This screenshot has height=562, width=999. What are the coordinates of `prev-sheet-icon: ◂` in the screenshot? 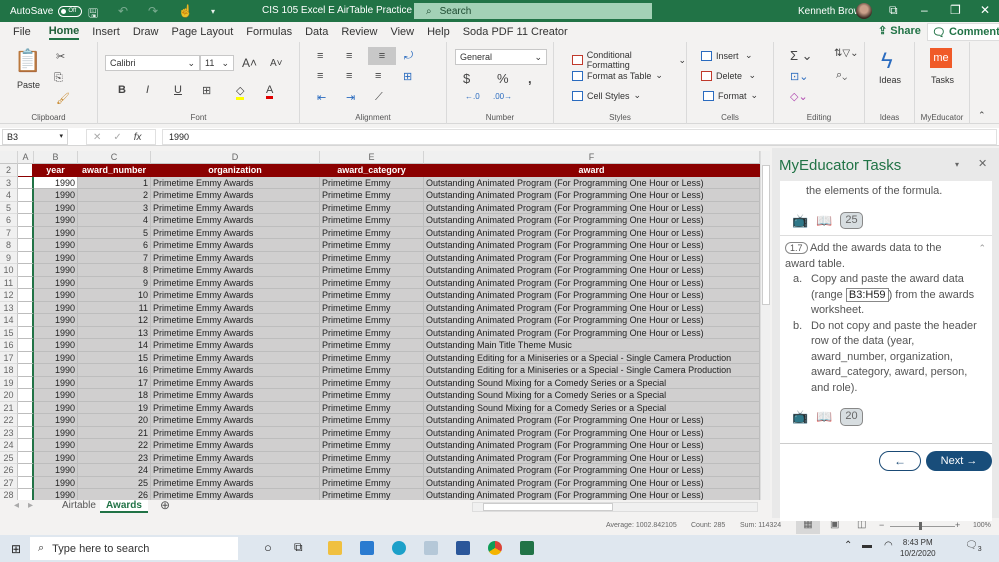 It's located at (16, 505).